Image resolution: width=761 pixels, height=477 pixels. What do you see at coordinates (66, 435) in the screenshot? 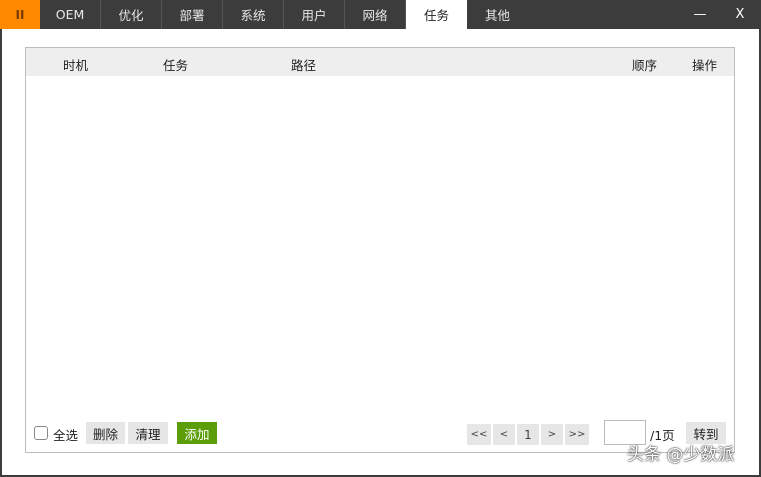
I see `select-all-label: 全选` at bounding box center [66, 435].